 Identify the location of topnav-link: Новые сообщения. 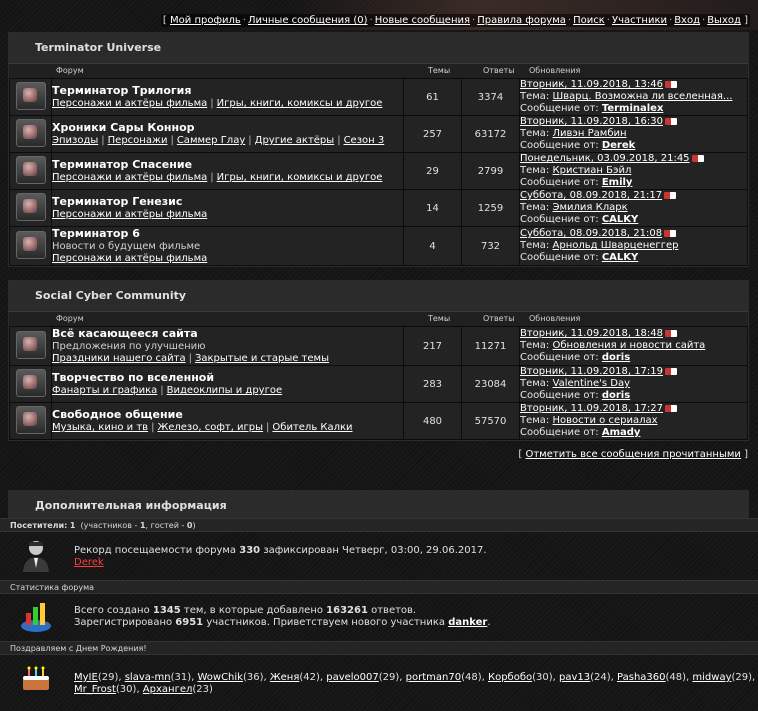
(422, 20).